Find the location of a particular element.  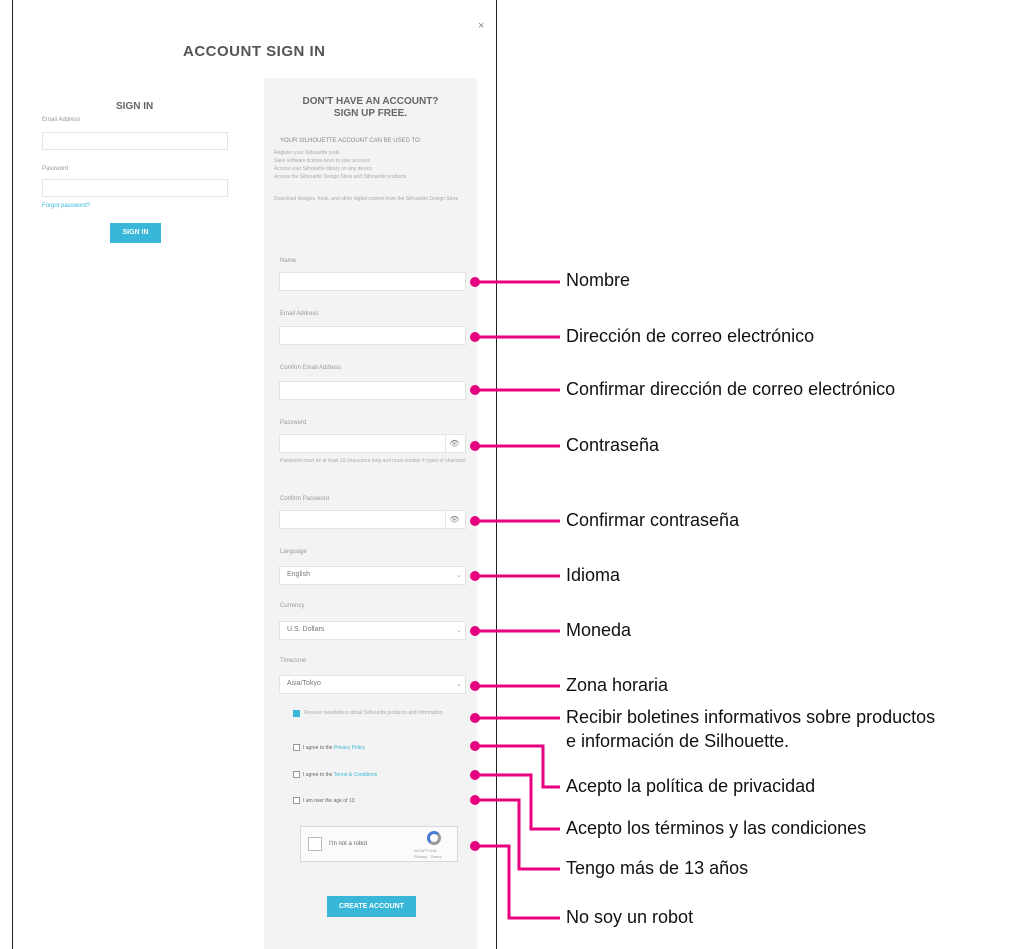

annotation-email: Dirección de correo electrónico is located at coordinates (690, 336).